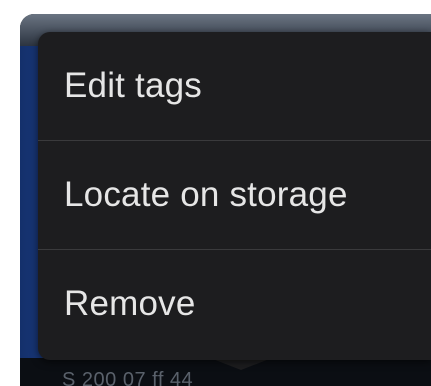 This screenshot has height=386, width=431. I want to click on menu-item-label: Locate on storage, so click(206, 194).